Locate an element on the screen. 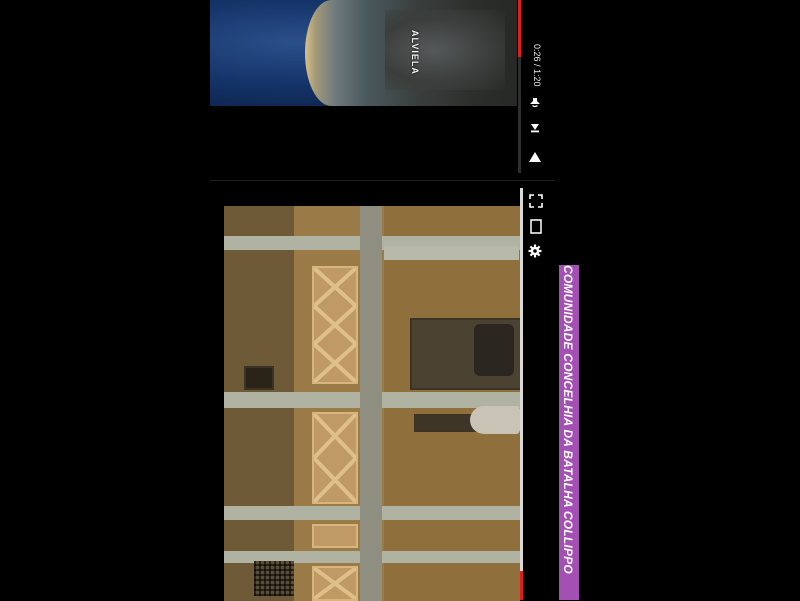 The image size is (800, 601). column is located at coordinates (371, 403).